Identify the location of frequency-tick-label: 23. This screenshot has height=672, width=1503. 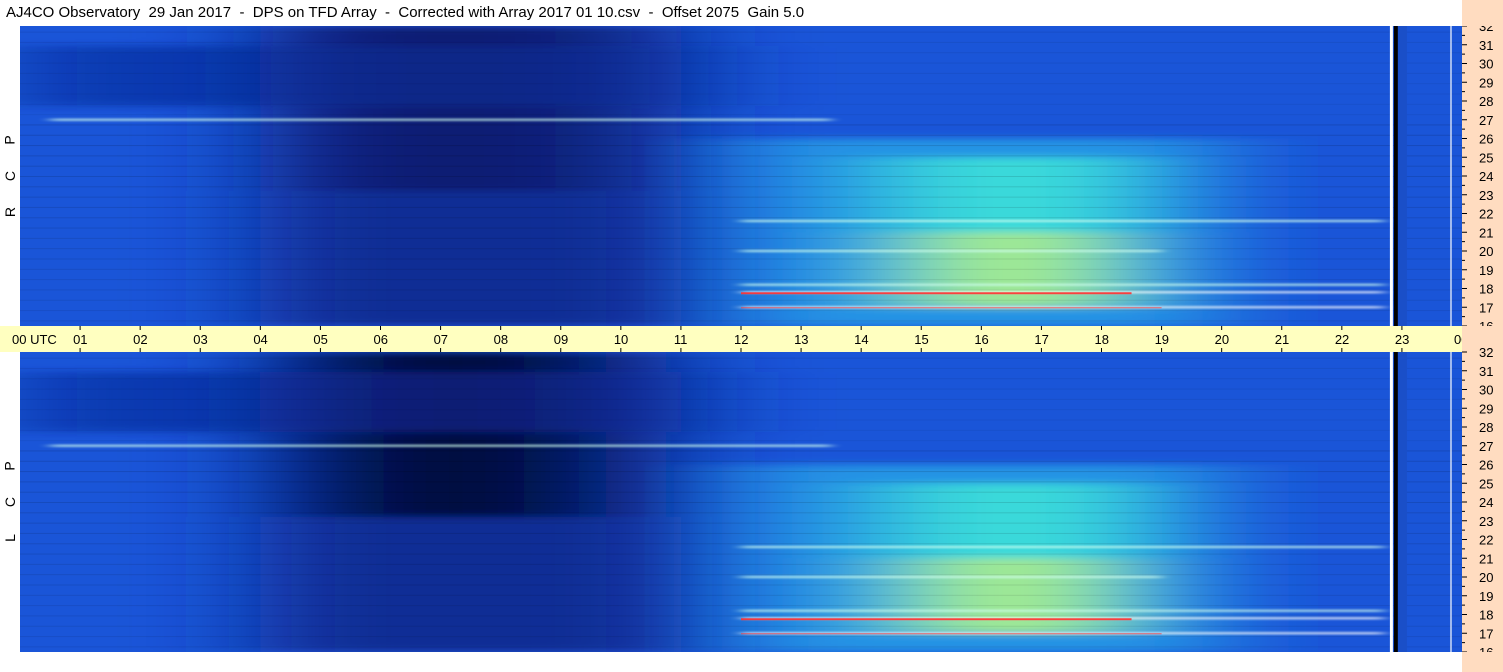
(1486, 521).